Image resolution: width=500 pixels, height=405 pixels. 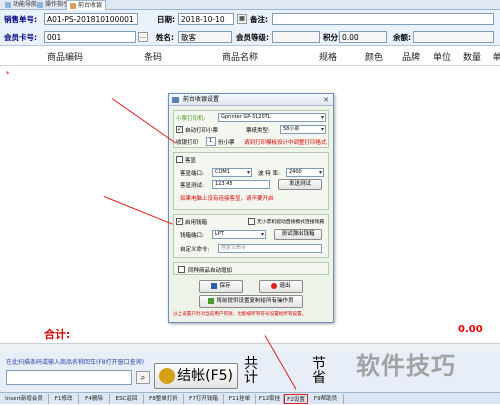 What do you see at coordinates (211, 141) in the screenshot?
I see `copies-input: 1` at bounding box center [211, 141].